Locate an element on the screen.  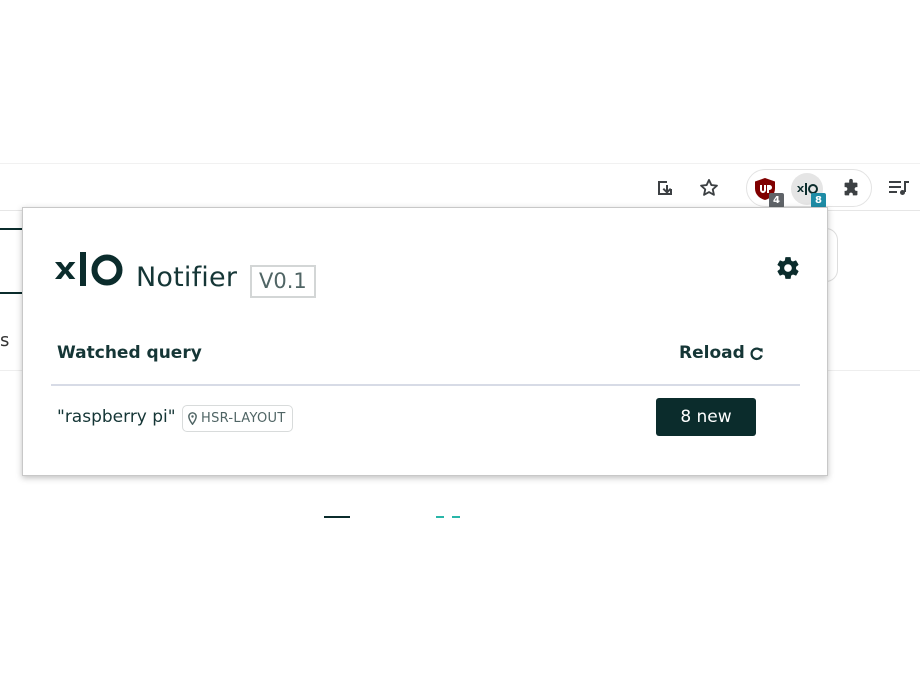
extensions-group: 4 8 is located at coordinates (809, 188).